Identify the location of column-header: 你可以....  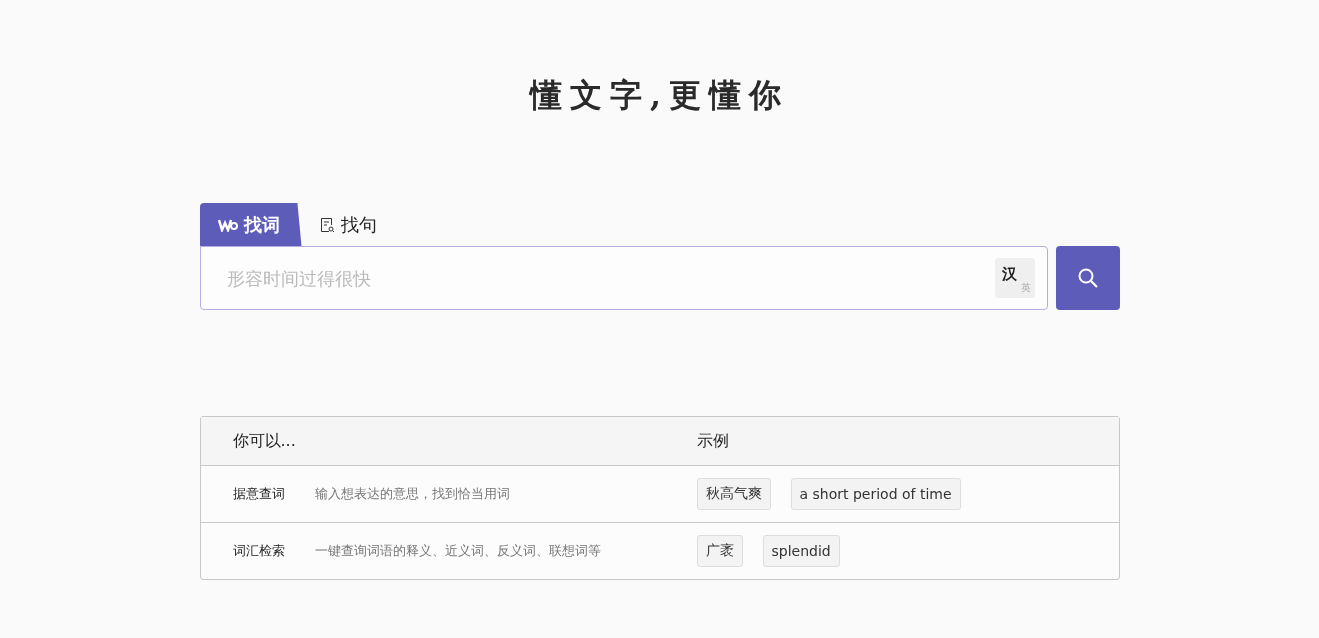
(264, 441).